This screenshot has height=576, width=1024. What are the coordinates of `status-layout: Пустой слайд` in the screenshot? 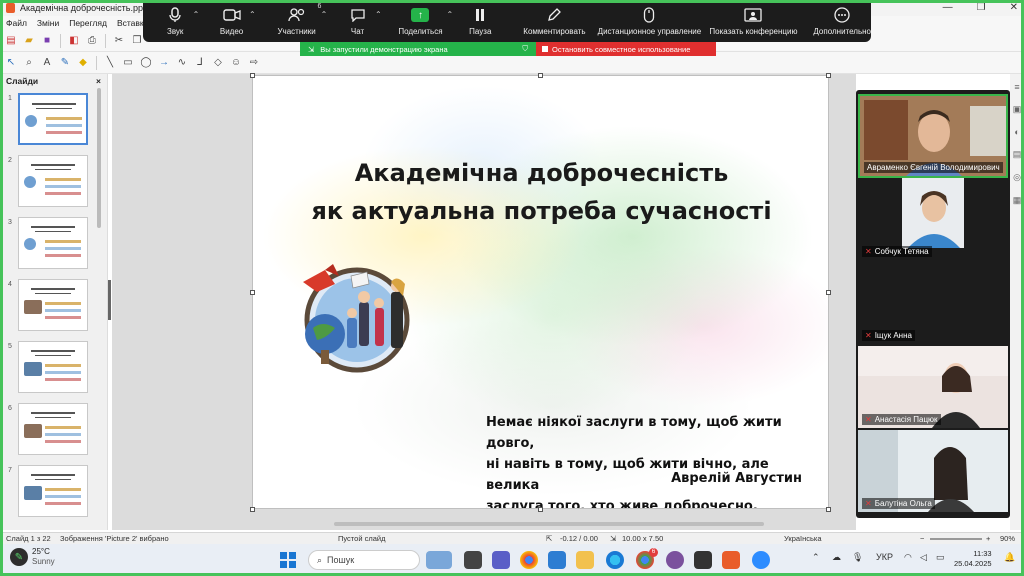 It's located at (361, 538).